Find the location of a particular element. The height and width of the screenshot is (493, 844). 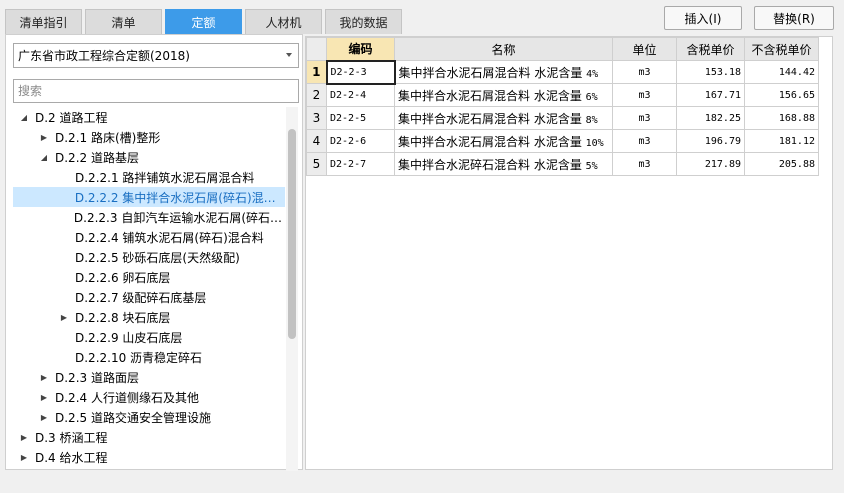

tree-node: D.2.2.6 卵石底层 is located at coordinates (149, 277).